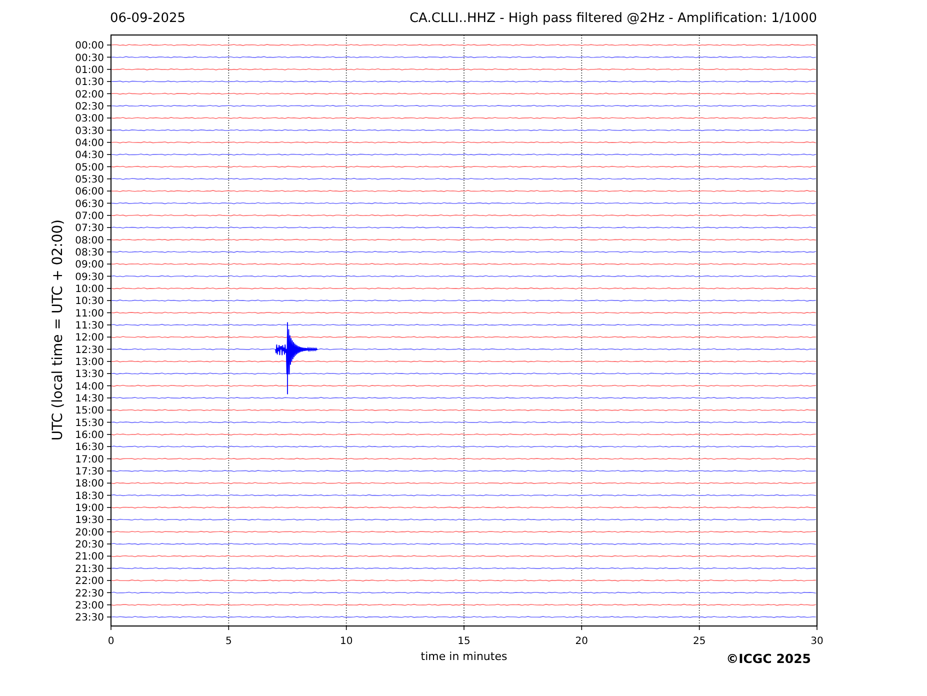  Describe the element at coordinates (89, 338) in the screenshot. I see `y-tick-label: 12:00` at that location.